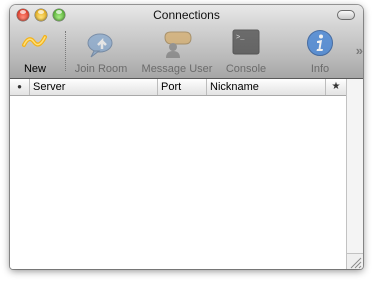  What do you see at coordinates (94, 87) in the screenshot?
I see `server-column-header: Server` at bounding box center [94, 87].